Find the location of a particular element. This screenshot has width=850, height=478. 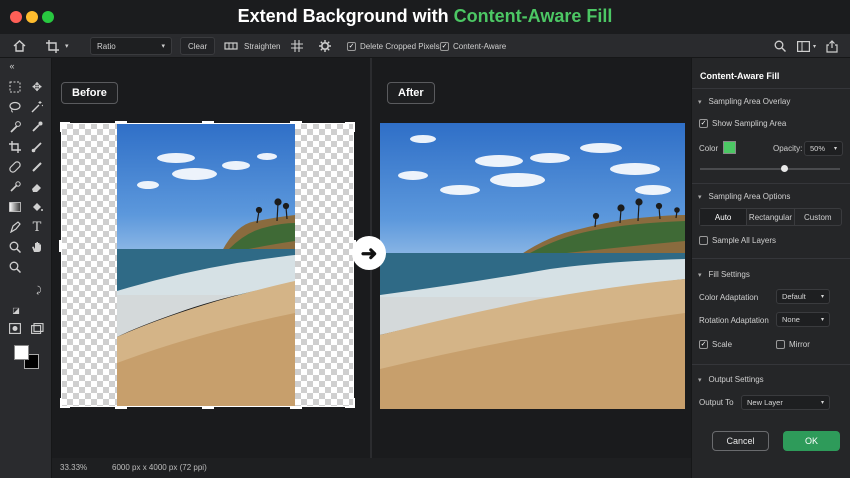

zoom-level: 33.33% is located at coordinates (73, 467).